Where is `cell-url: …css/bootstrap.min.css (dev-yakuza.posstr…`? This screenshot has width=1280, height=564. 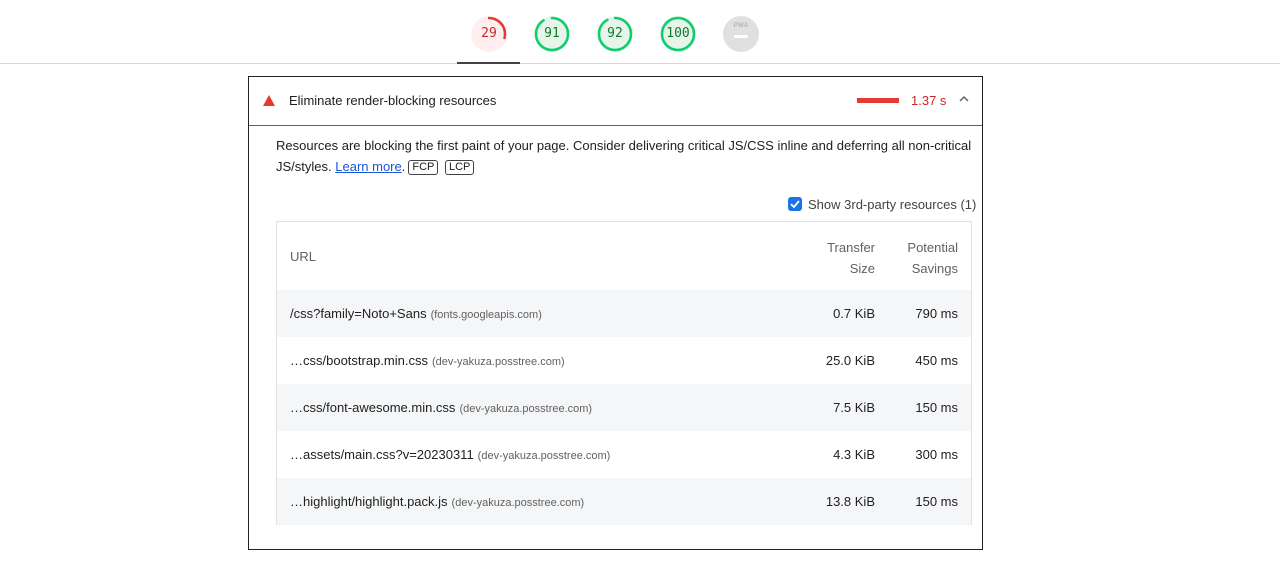
cell-url: …css/bootstrap.min.css (dev-yakuza.posstr… is located at coordinates (427, 360).